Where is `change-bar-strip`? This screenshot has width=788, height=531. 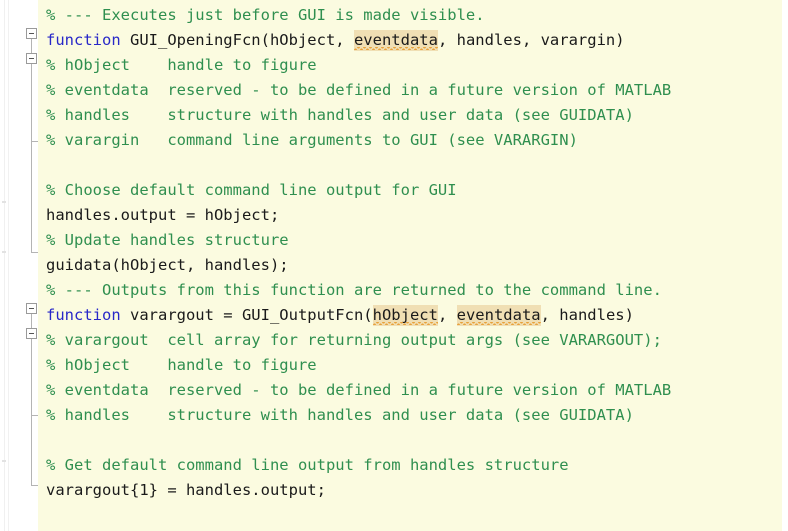
change-bar-strip is located at coordinates (4, 265).